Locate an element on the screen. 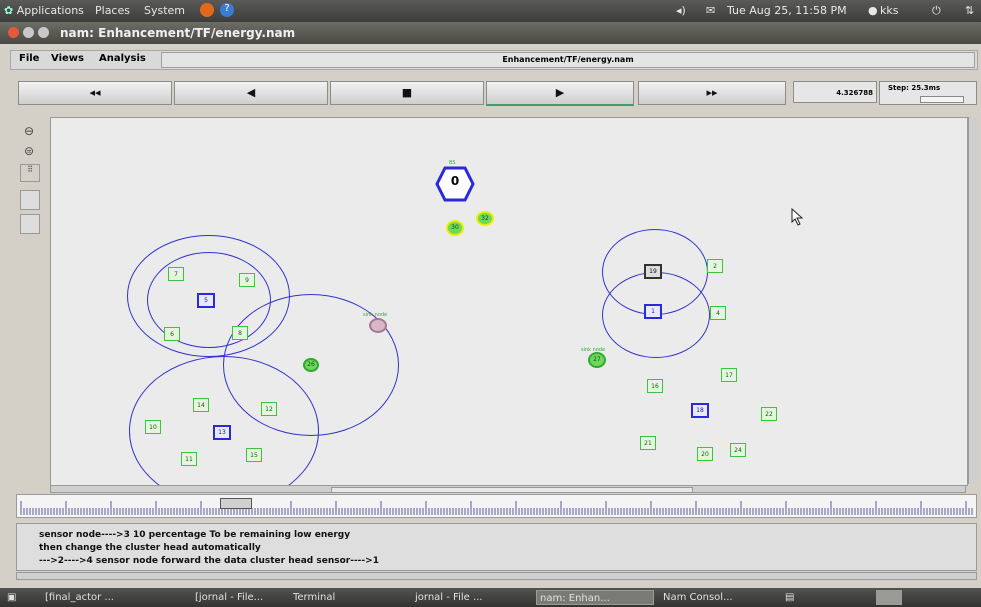 The width and height of the screenshot is (981, 607). node-15: 15 is located at coordinates (254, 455).